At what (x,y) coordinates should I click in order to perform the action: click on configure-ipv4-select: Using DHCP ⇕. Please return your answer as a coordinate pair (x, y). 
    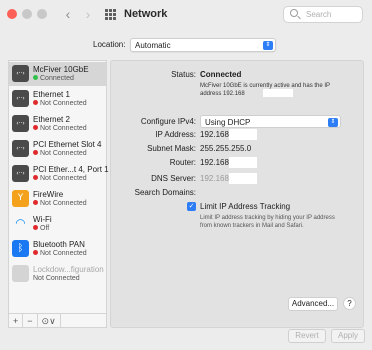
    Looking at the image, I should click on (270, 121).